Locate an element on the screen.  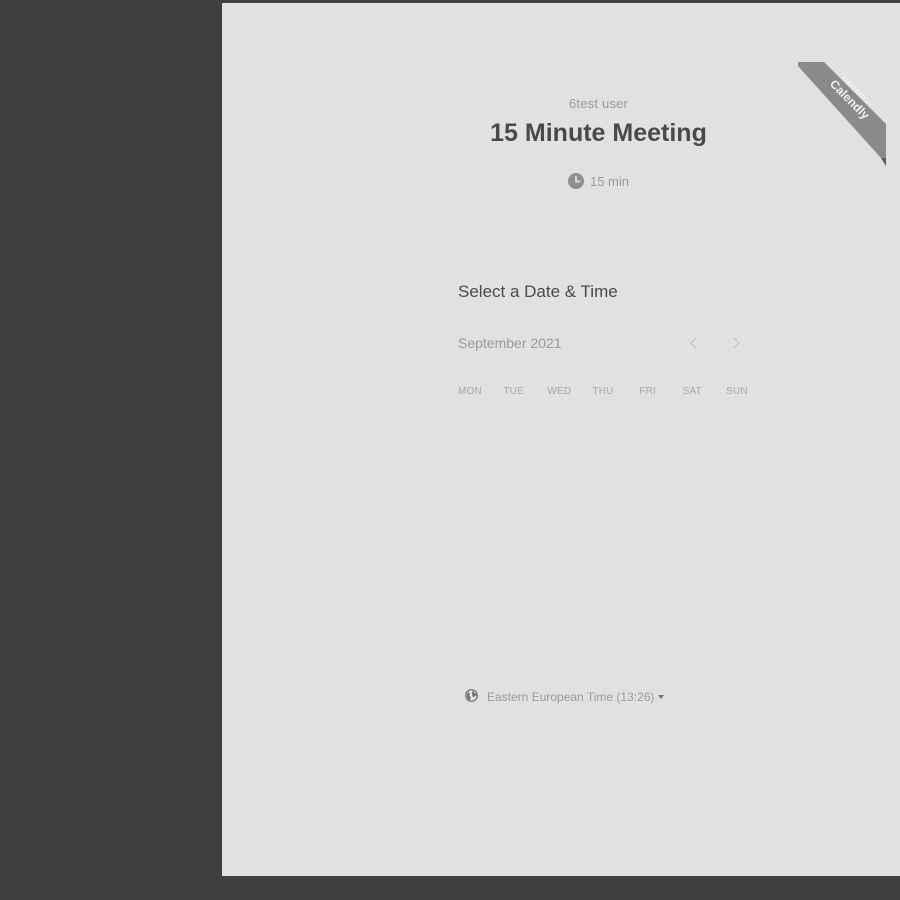
duration-label: 15 min is located at coordinates (609, 181).